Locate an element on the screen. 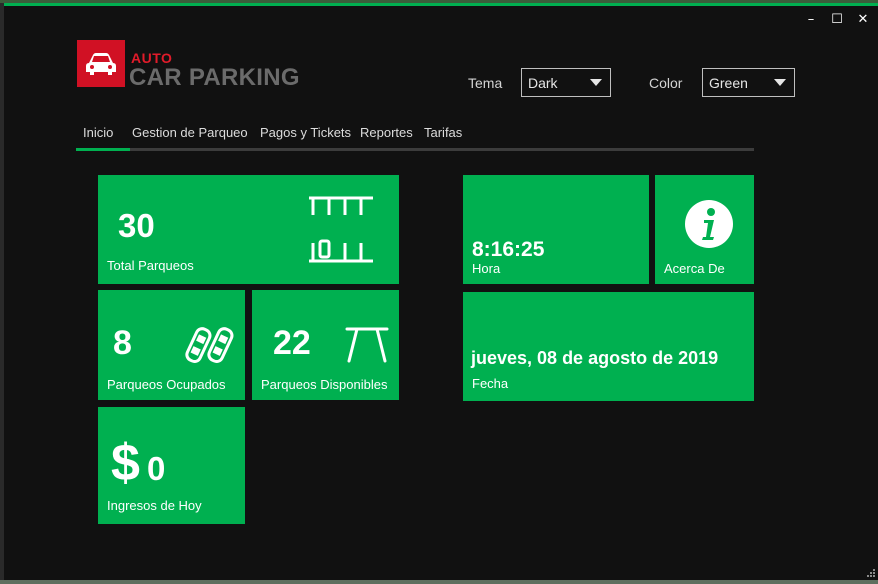 This screenshot has width=878, height=584. parqueos-disponibles-label: Parqueos Disponibles is located at coordinates (324, 384).